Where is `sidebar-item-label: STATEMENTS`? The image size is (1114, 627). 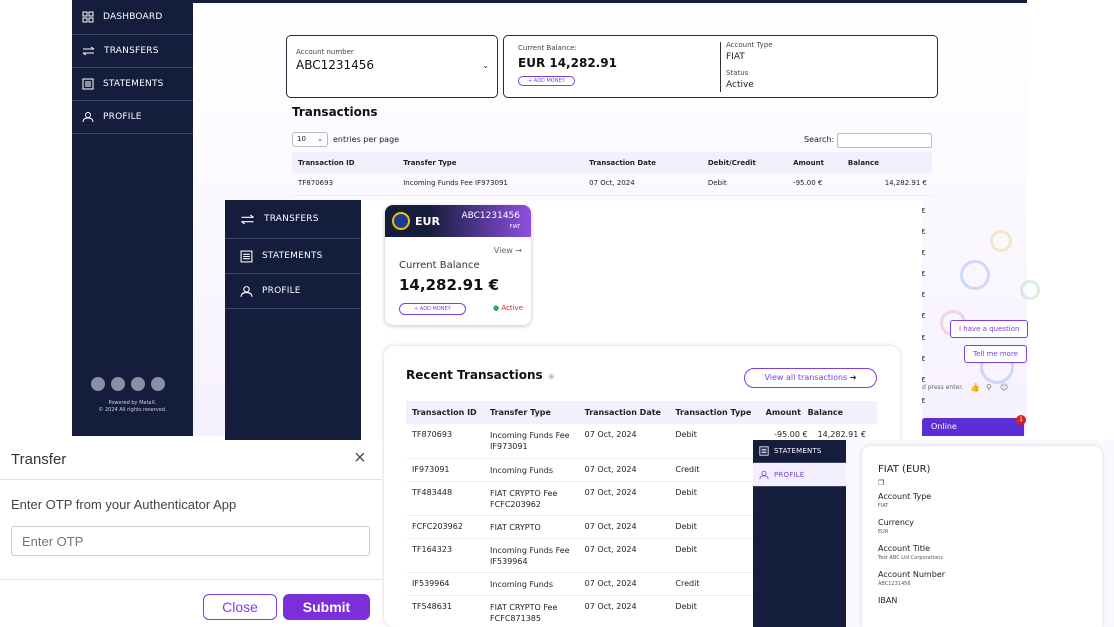
sidebar-item-label: STATEMENTS is located at coordinates (292, 256).